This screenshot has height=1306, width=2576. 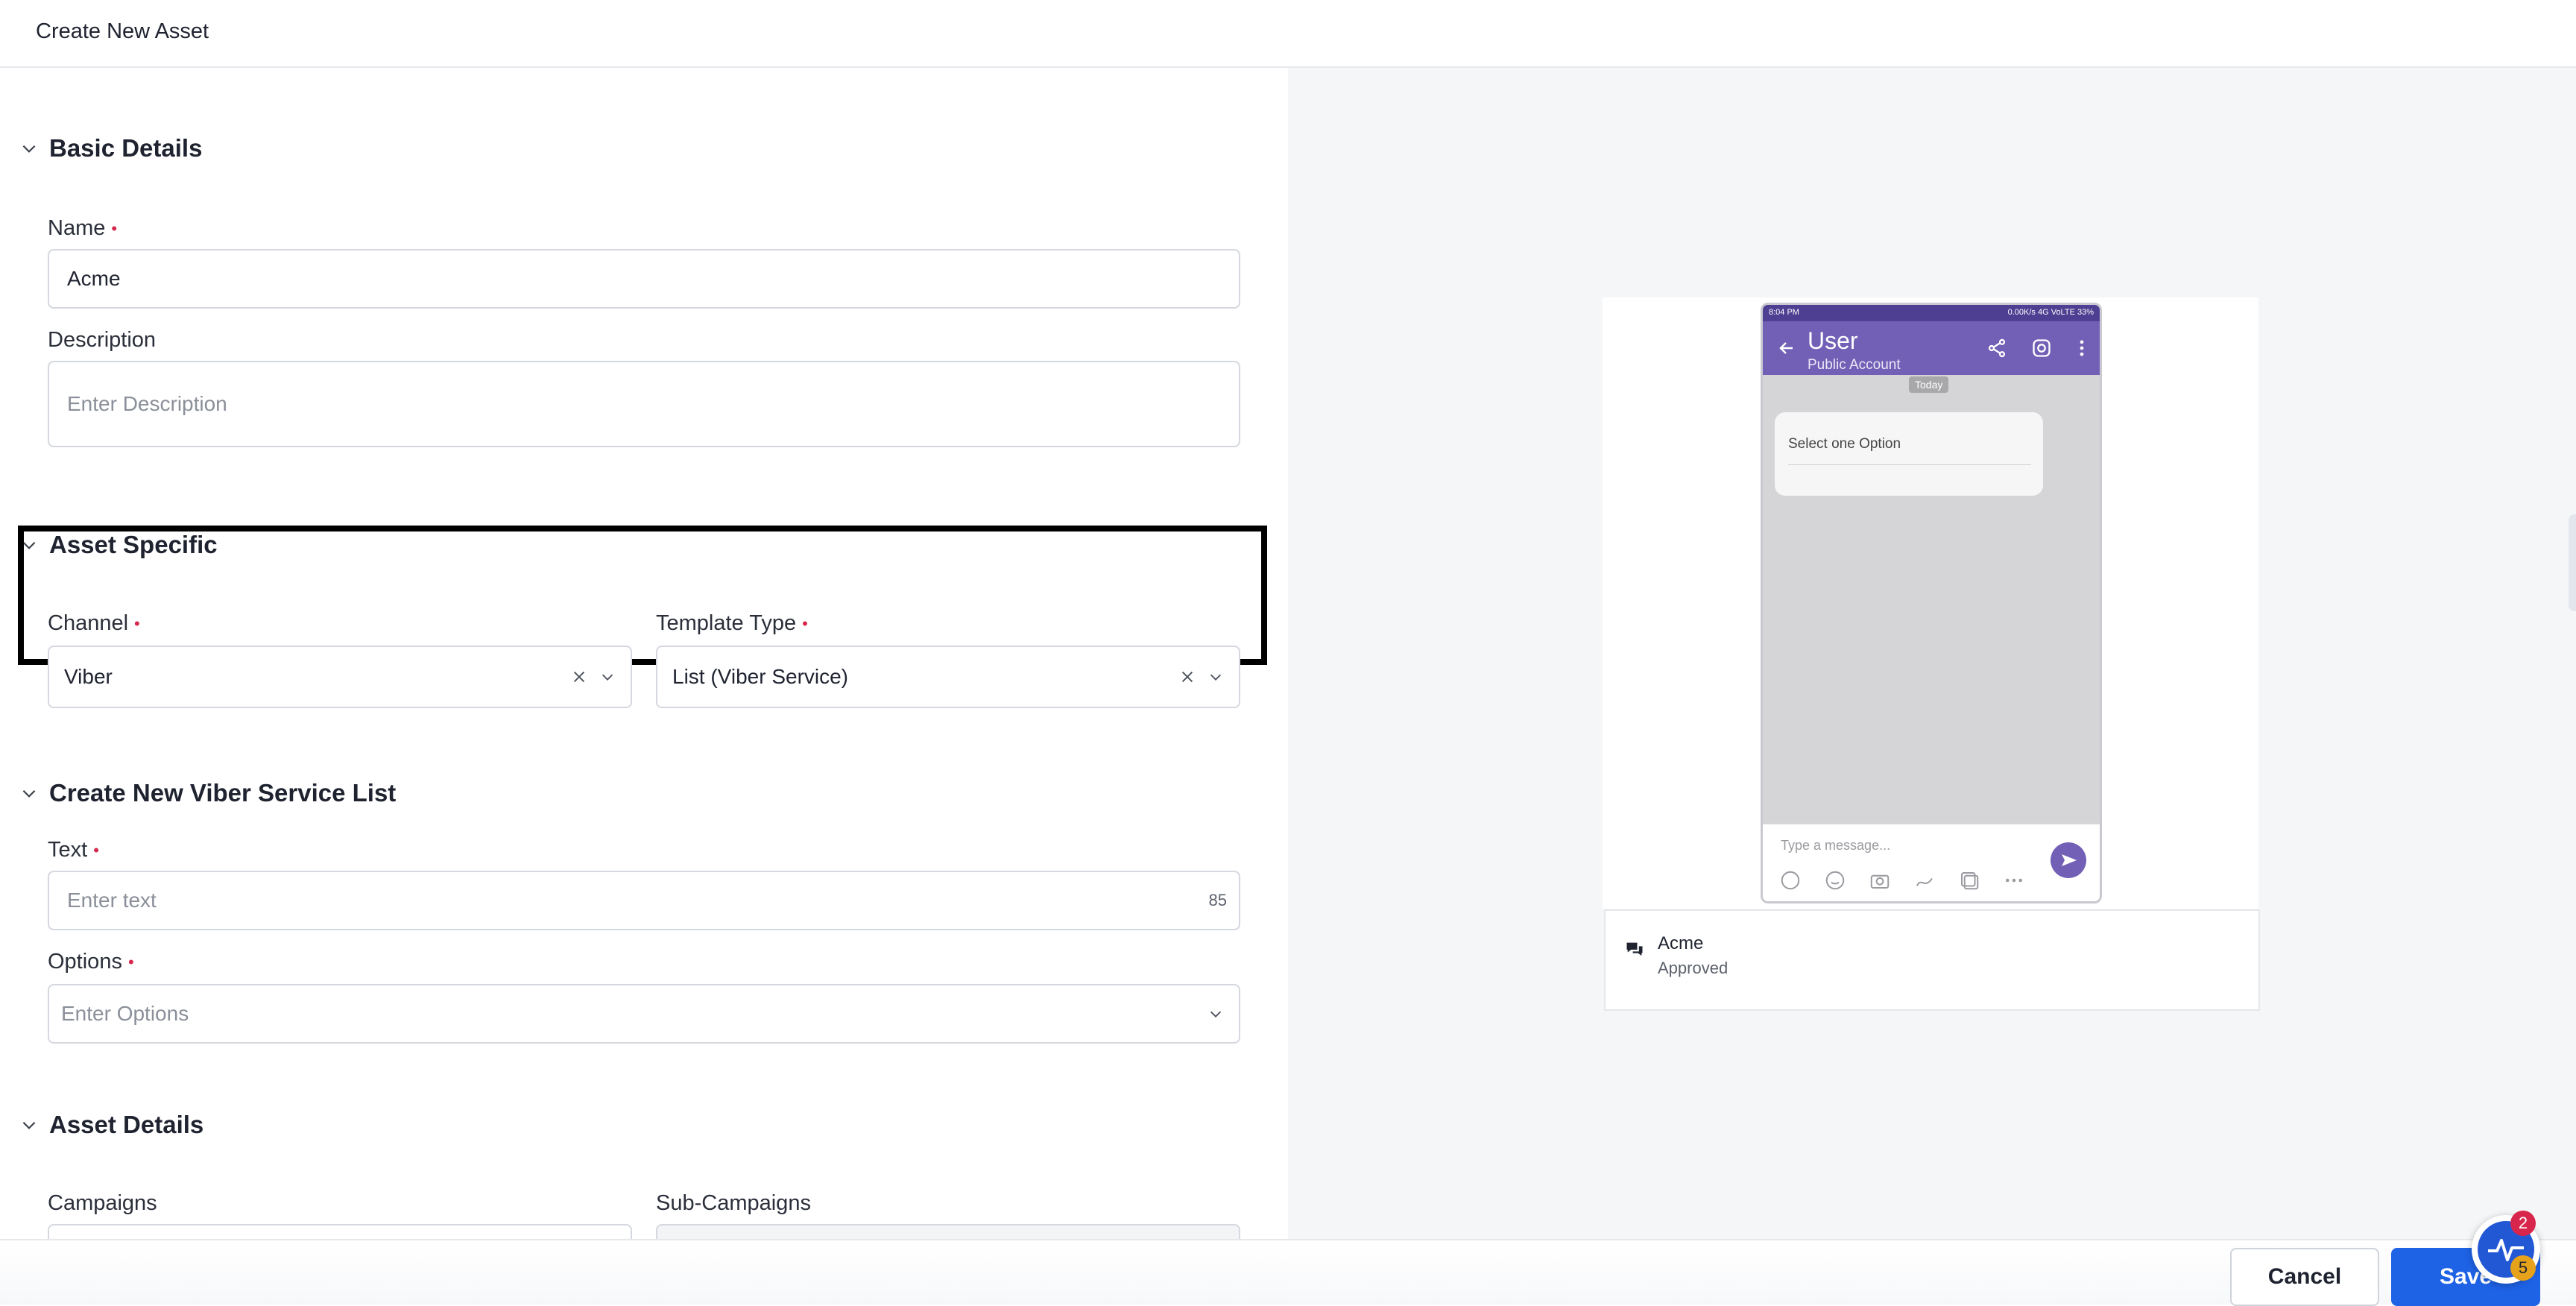 What do you see at coordinates (1932, 348) in the screenshot?
I see `viber-app-bar: User Public Account` at bounding box center [1932, 348].